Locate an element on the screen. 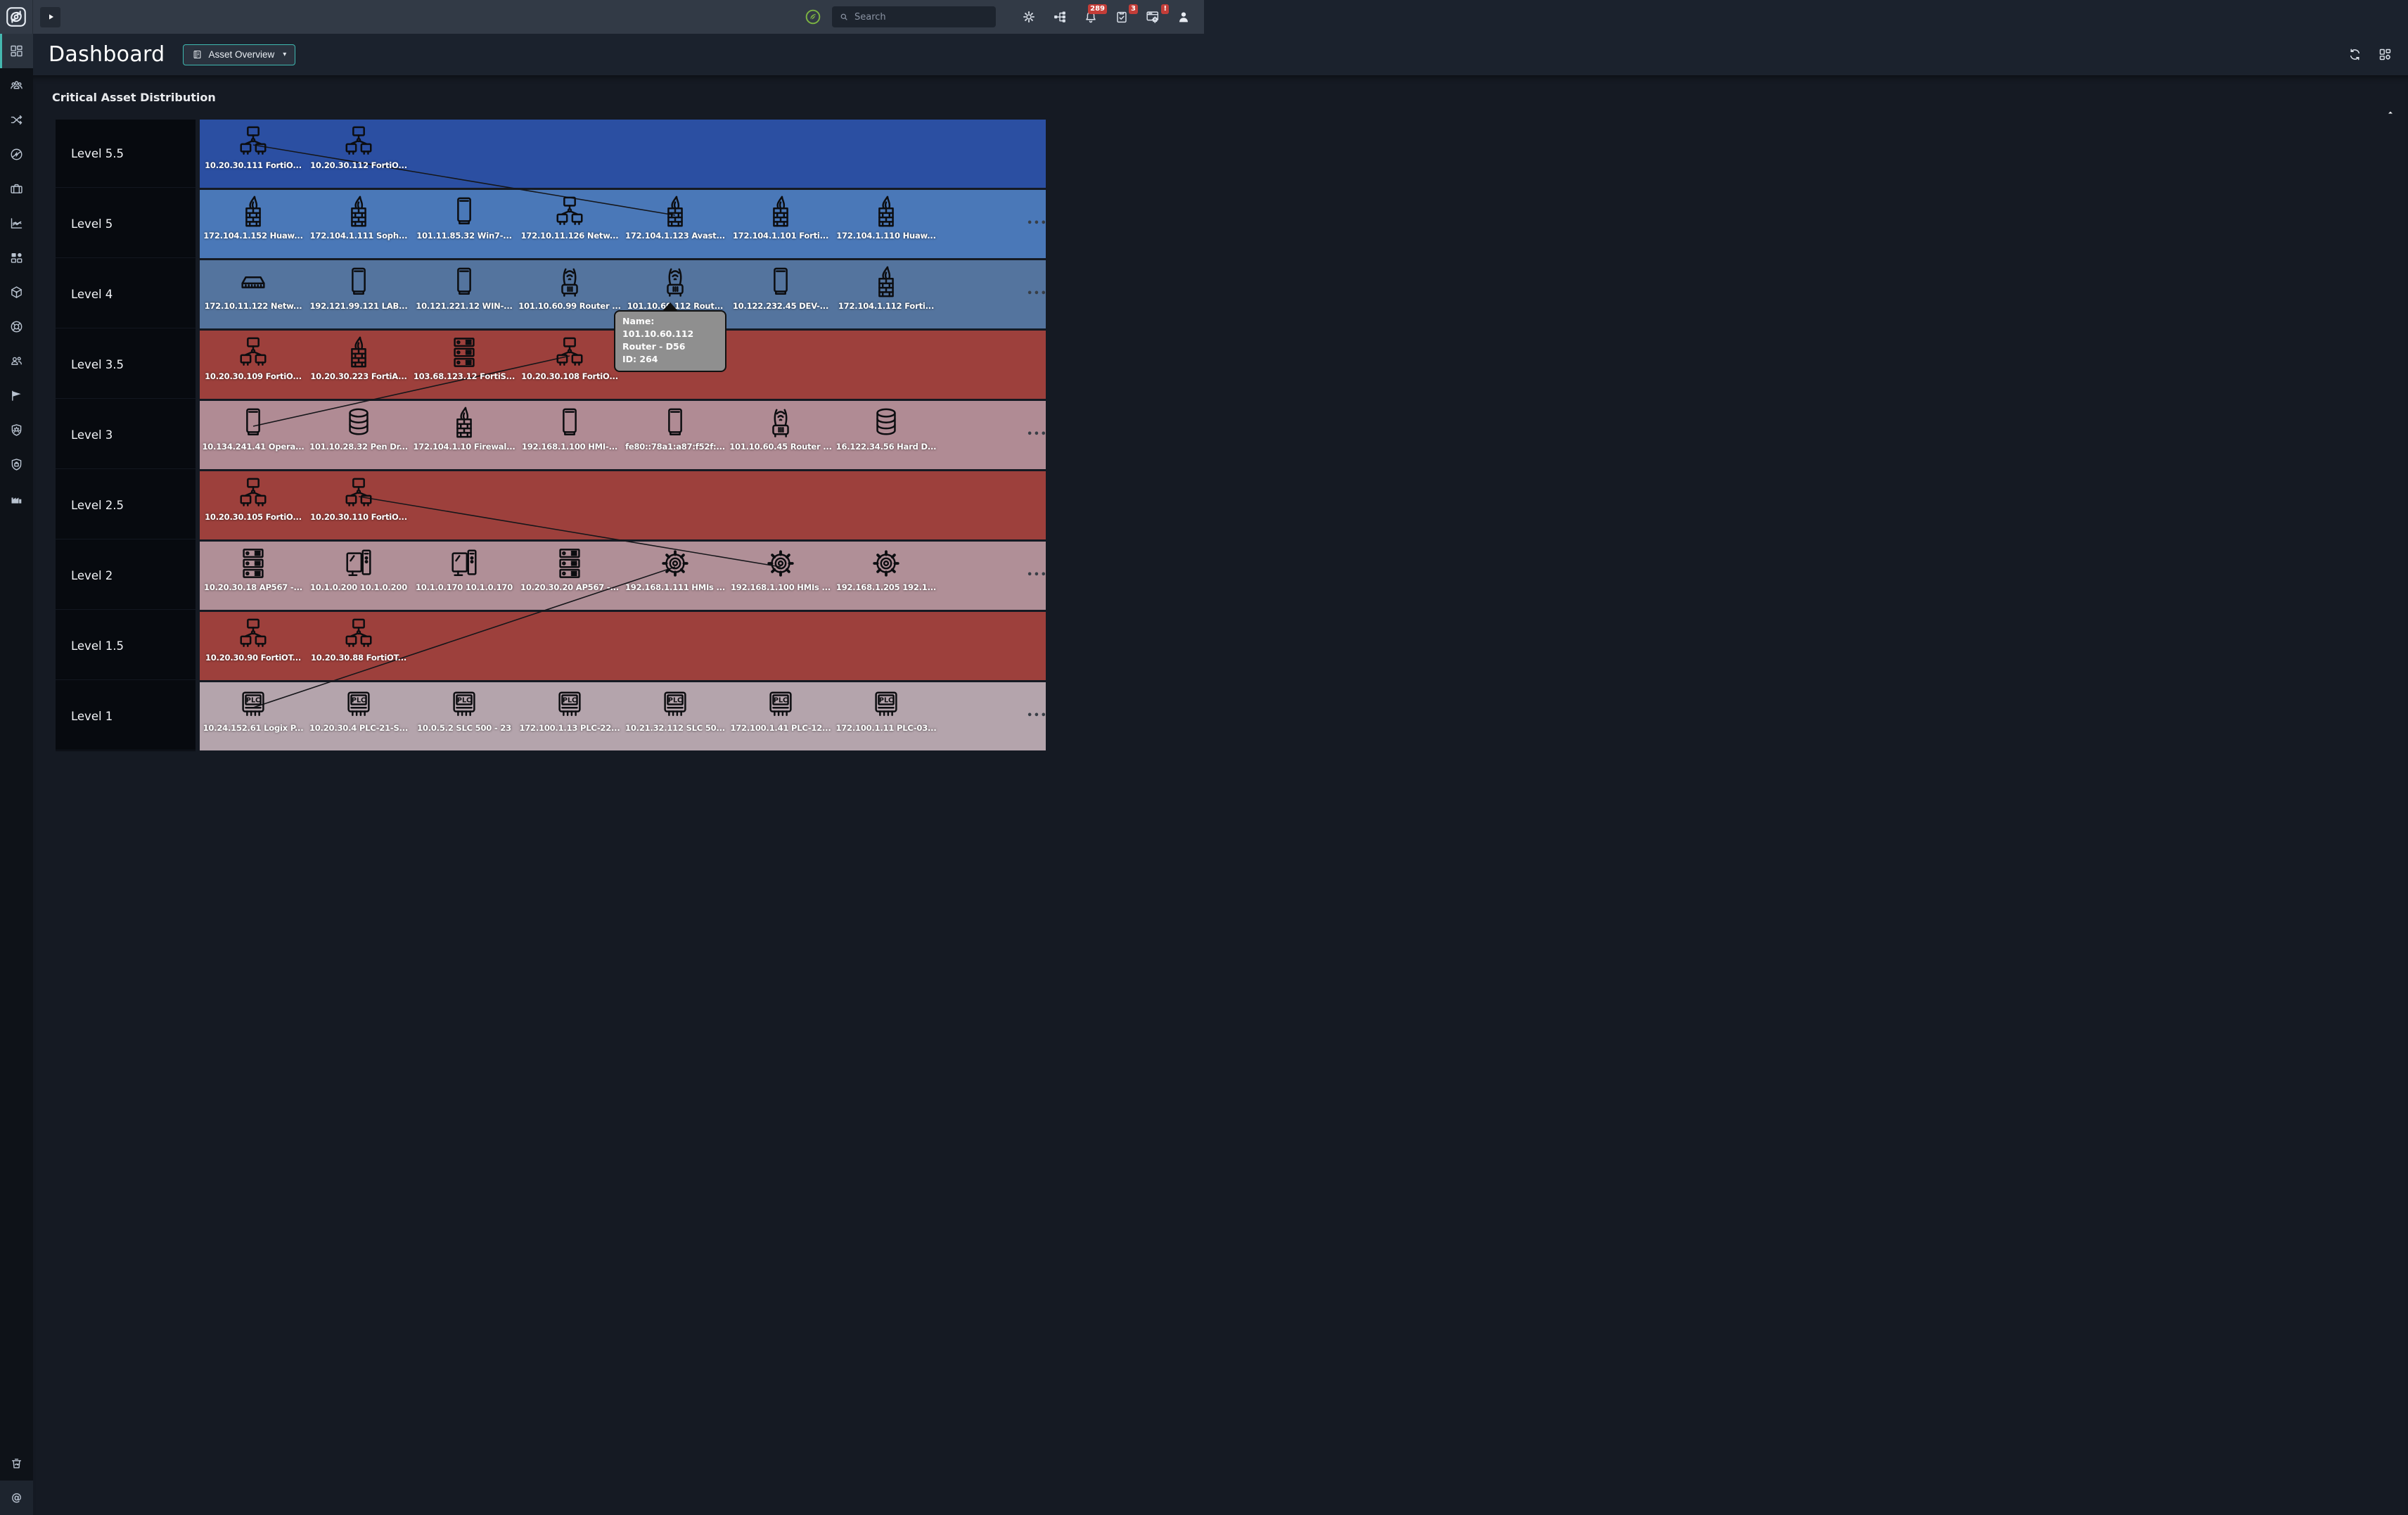 The image size is (2408, 1515). sidebar-item-cube is located at coordinates (16, 292).